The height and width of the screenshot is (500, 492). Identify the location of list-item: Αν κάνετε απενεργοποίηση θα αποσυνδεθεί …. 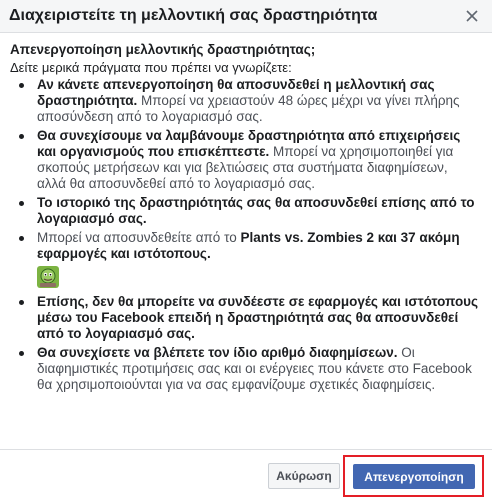
(245, 101).